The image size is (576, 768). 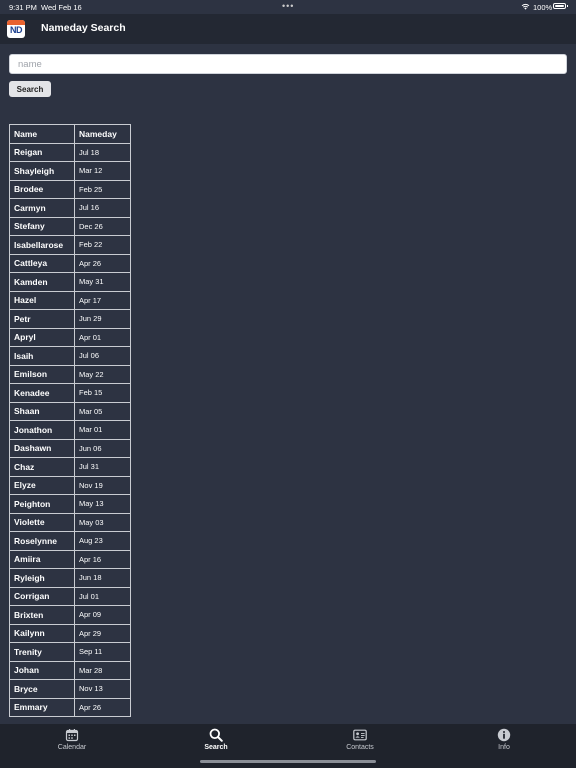 I want to click on name-cell: Brodee, so click(x=42, y=189).